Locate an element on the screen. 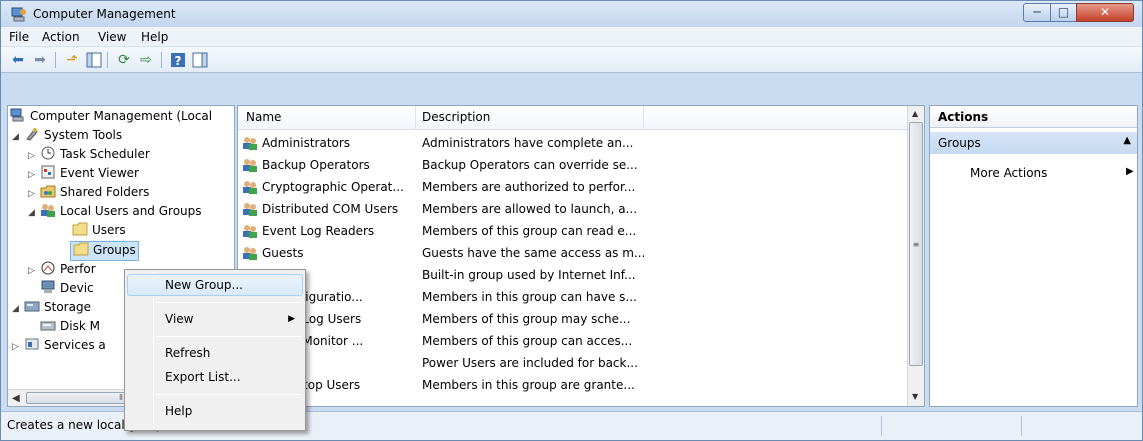  column-header-name: Name is located at coordinates (263, 117).